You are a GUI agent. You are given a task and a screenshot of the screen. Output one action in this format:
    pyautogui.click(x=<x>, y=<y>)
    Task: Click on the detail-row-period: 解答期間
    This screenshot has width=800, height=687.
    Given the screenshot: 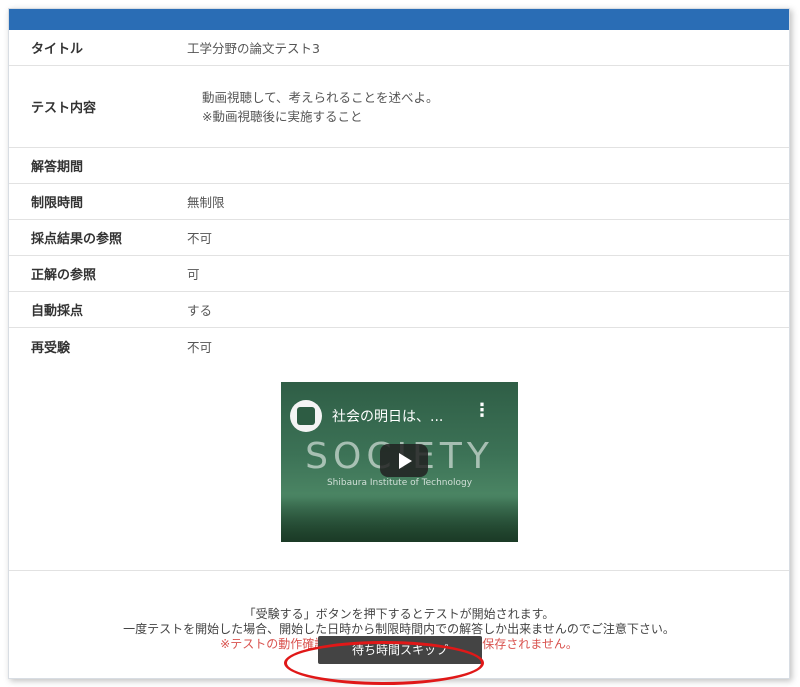 What is the action you would take?
    pyautogui.click(x=399, y=166)
    